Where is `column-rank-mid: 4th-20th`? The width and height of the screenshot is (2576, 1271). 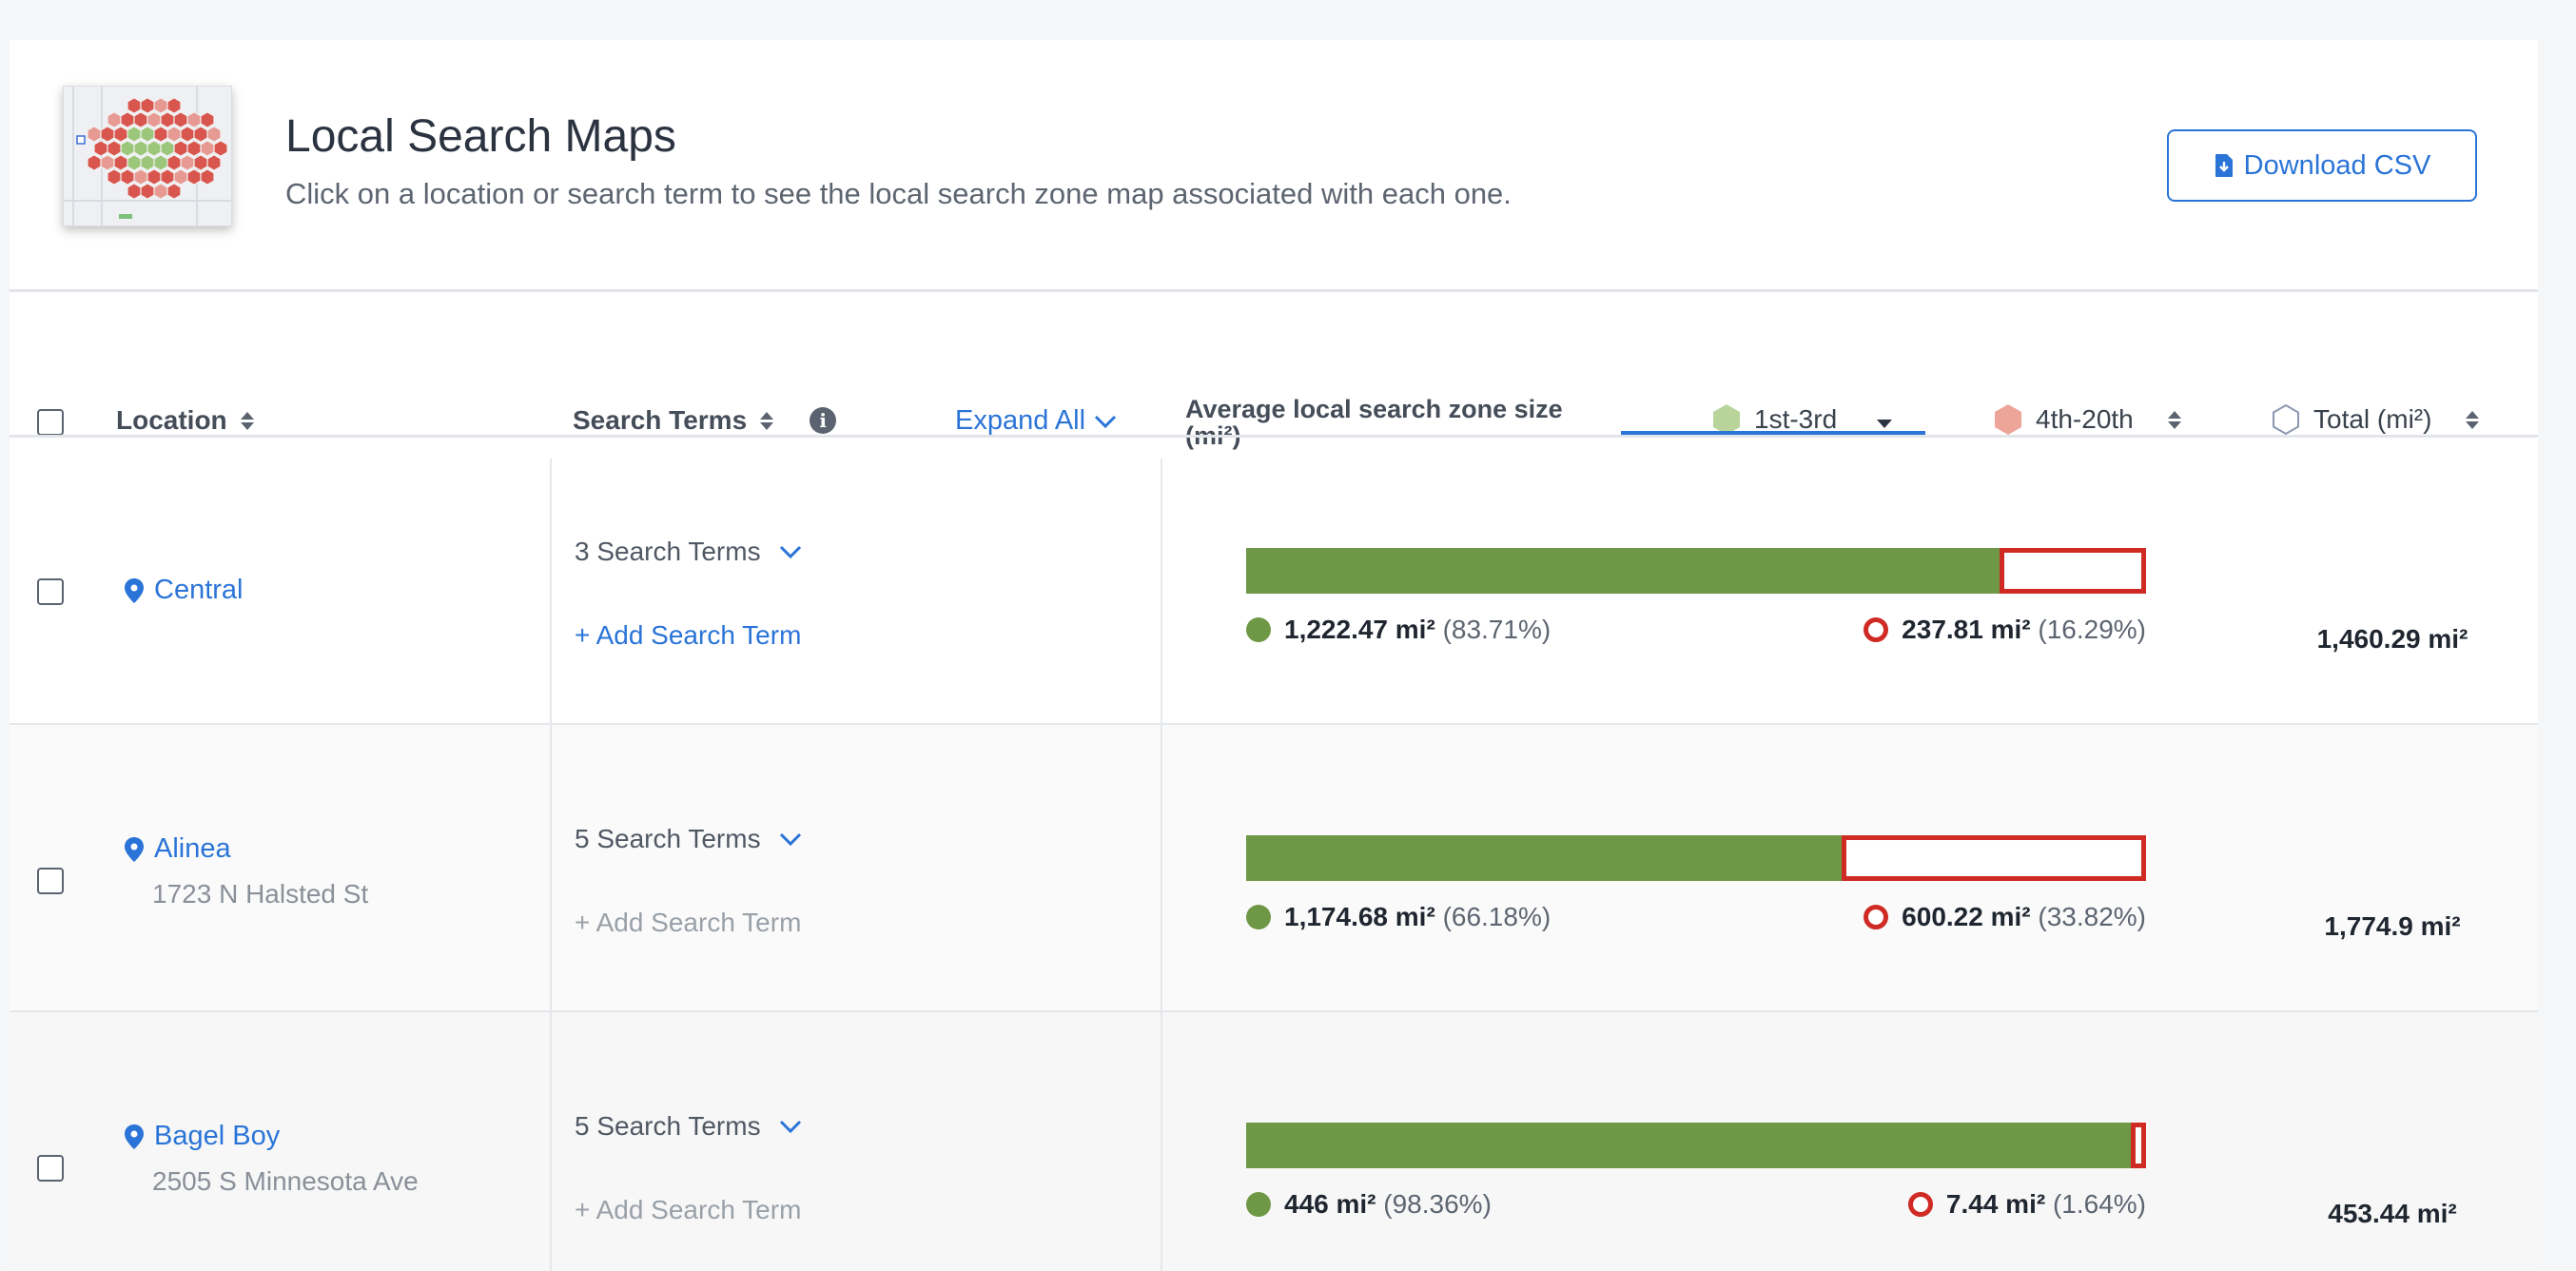
column-rank-mid: 4th-20th is located at coordinates (2087, 419).